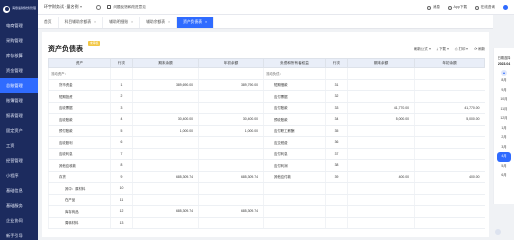 The image size is (514, 240). Describe the element at coordinates (485, 7) in the screenshot. I see `online-consult-button: 在线咨询` at that location.